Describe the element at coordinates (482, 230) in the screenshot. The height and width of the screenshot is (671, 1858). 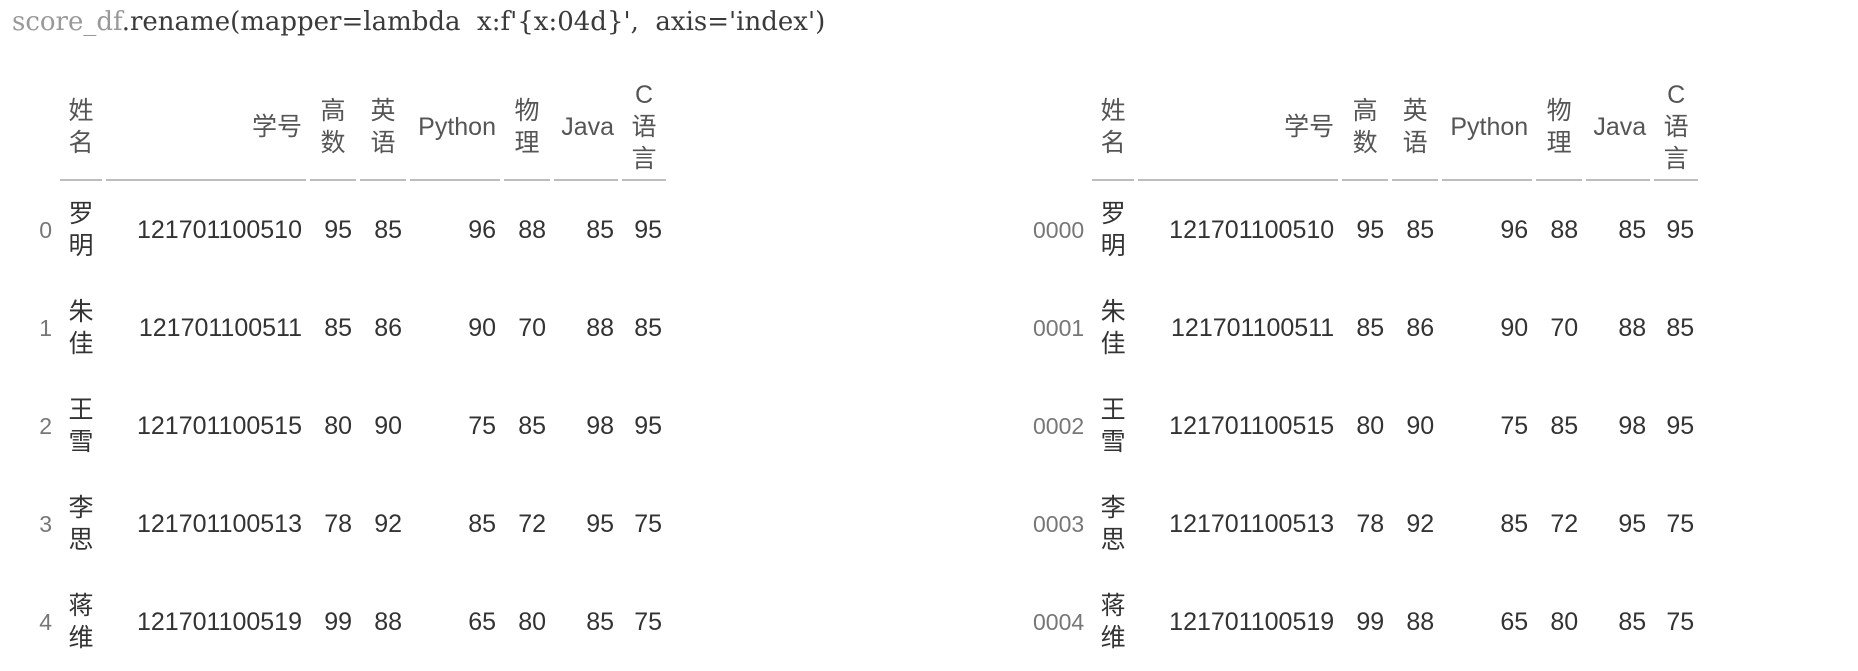
I see `score-cell: 96` at that location.